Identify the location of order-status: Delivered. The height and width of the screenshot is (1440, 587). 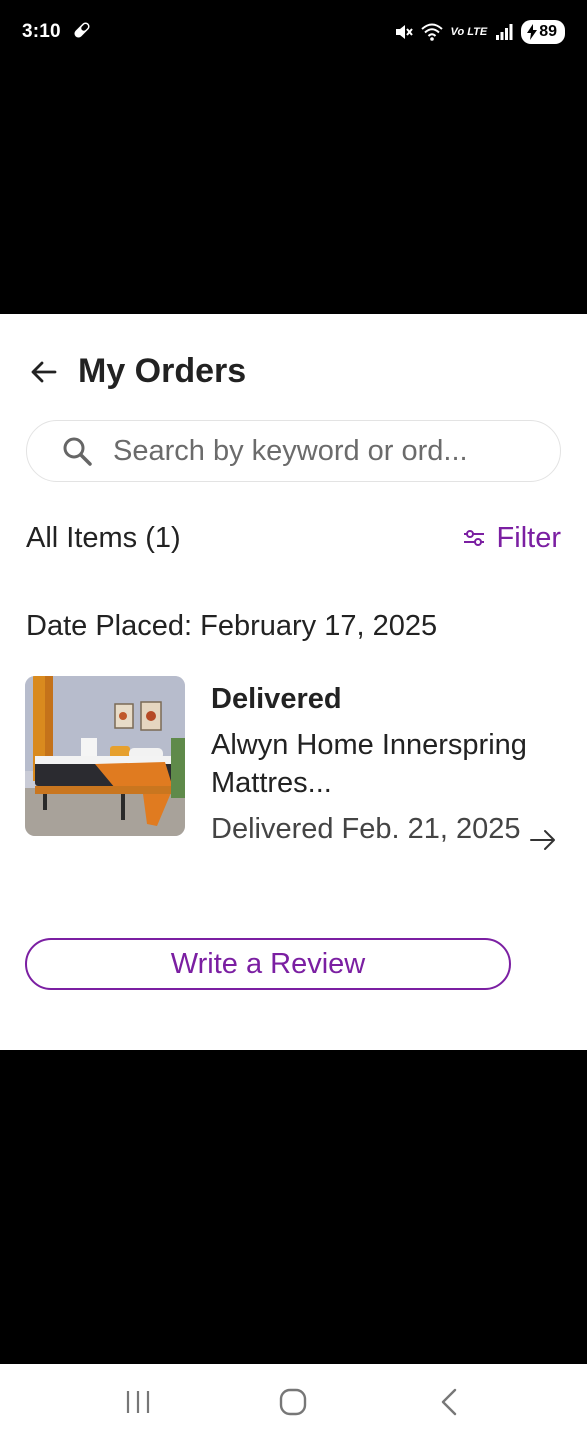
(276, 699).